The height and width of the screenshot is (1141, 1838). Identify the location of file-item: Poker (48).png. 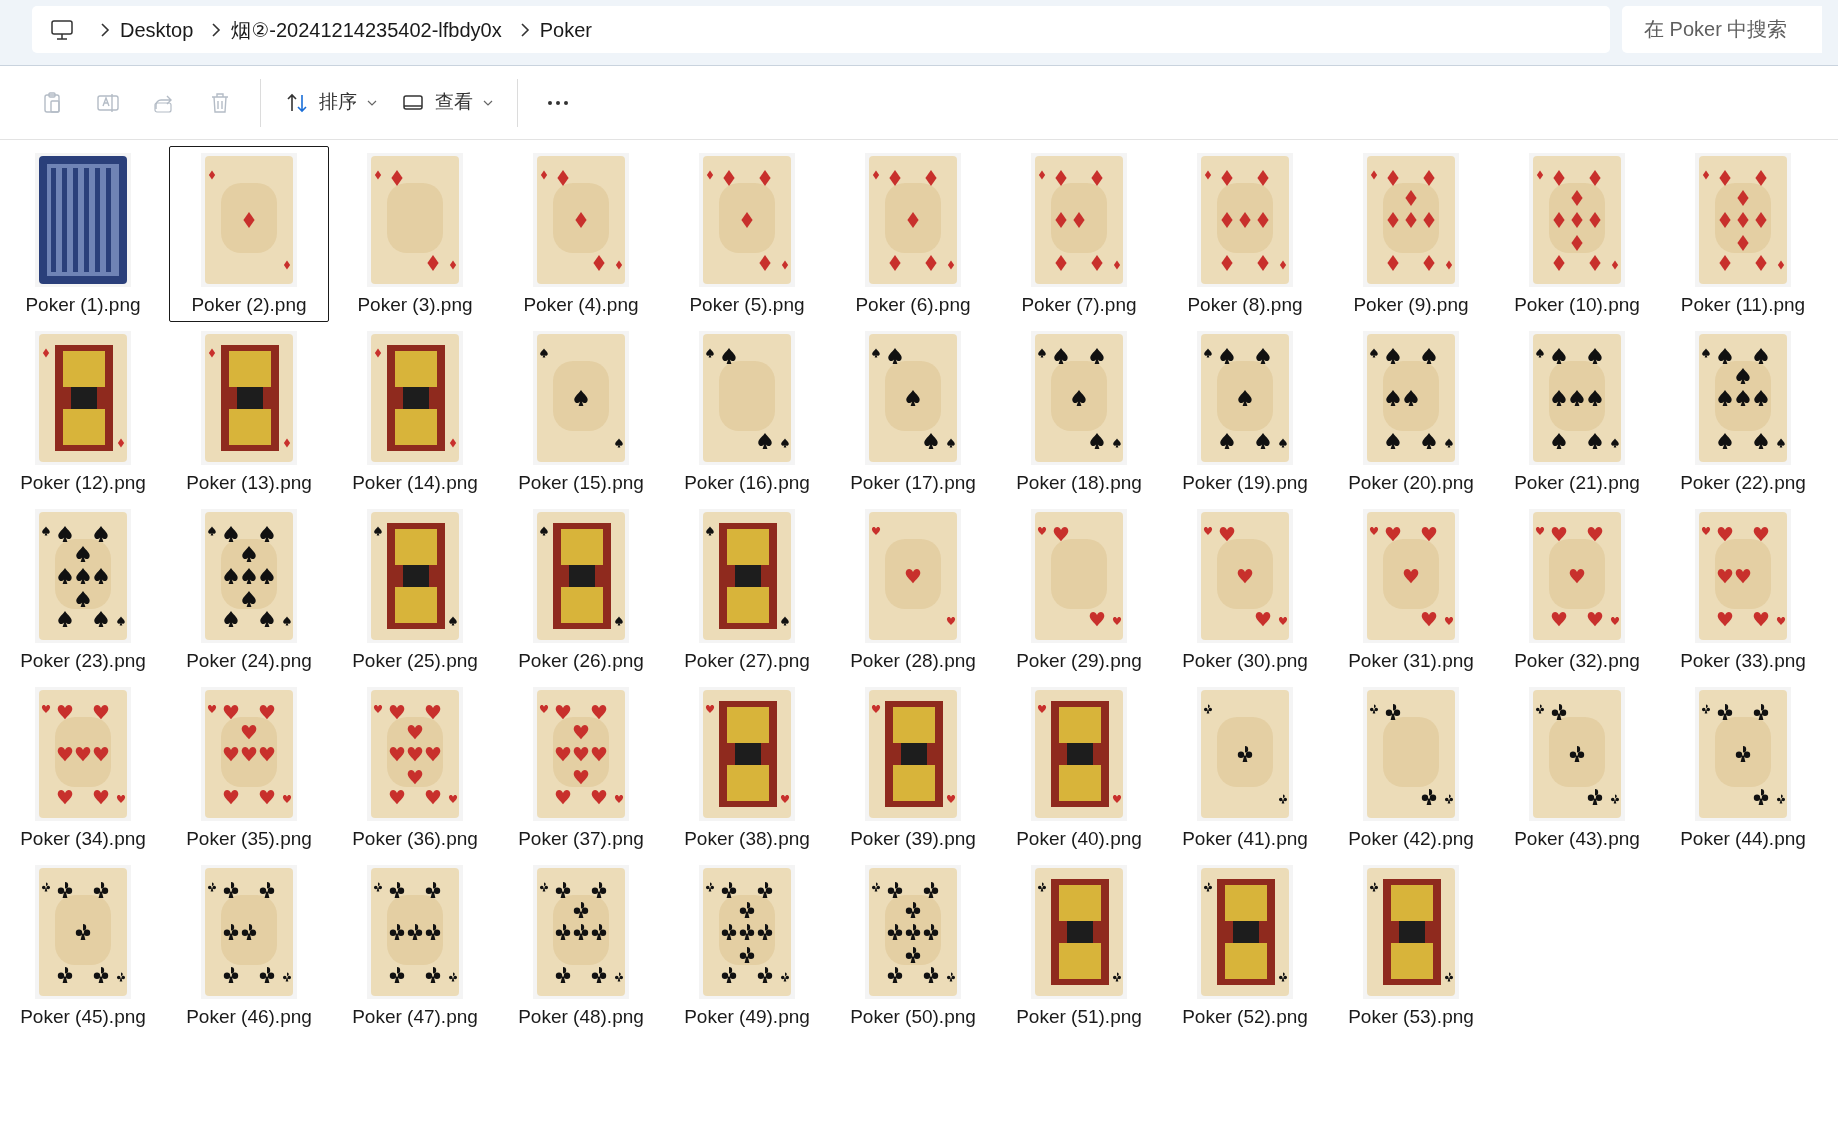
(581, 946).